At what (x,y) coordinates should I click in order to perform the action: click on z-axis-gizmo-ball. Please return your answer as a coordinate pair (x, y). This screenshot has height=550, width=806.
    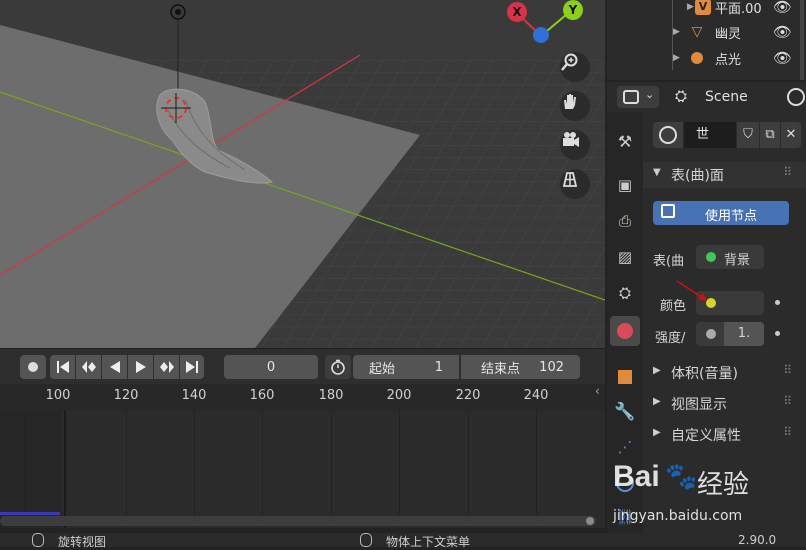
    Looking at the image, I should click on (541, 35).